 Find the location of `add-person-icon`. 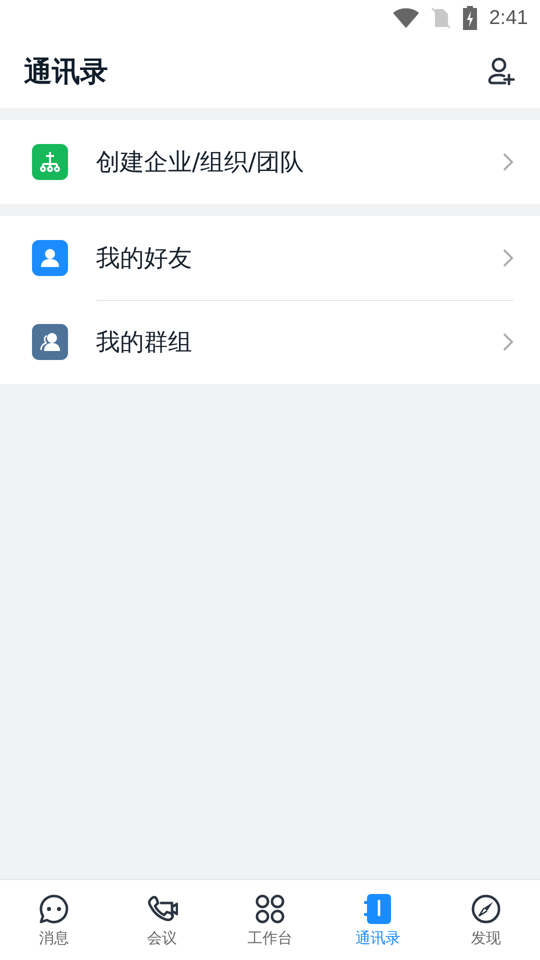

add-person-icon is located at coordinates (501, 72).